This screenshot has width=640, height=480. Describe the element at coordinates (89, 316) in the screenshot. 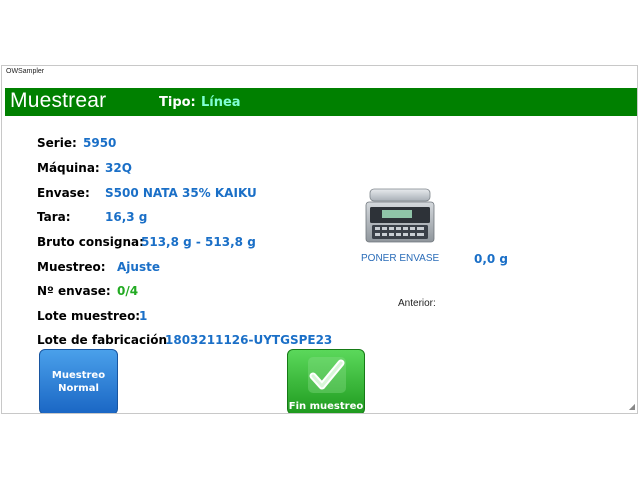

I see `lote-muestreo-label: Lote muestreo:` at that location.